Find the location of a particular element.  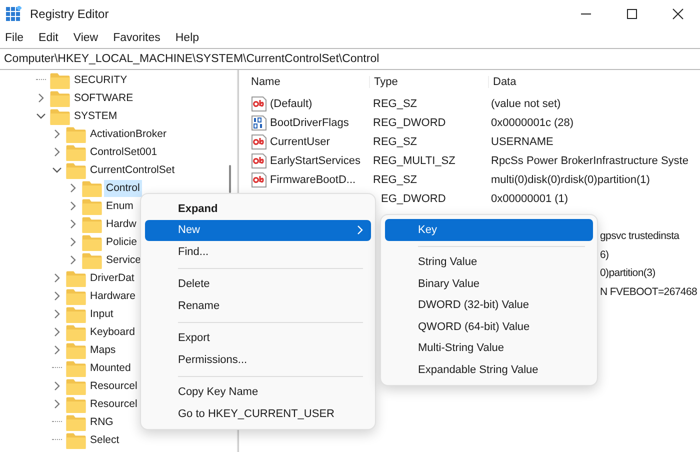

menu-item: Rename is located at coordinates (258, 305).